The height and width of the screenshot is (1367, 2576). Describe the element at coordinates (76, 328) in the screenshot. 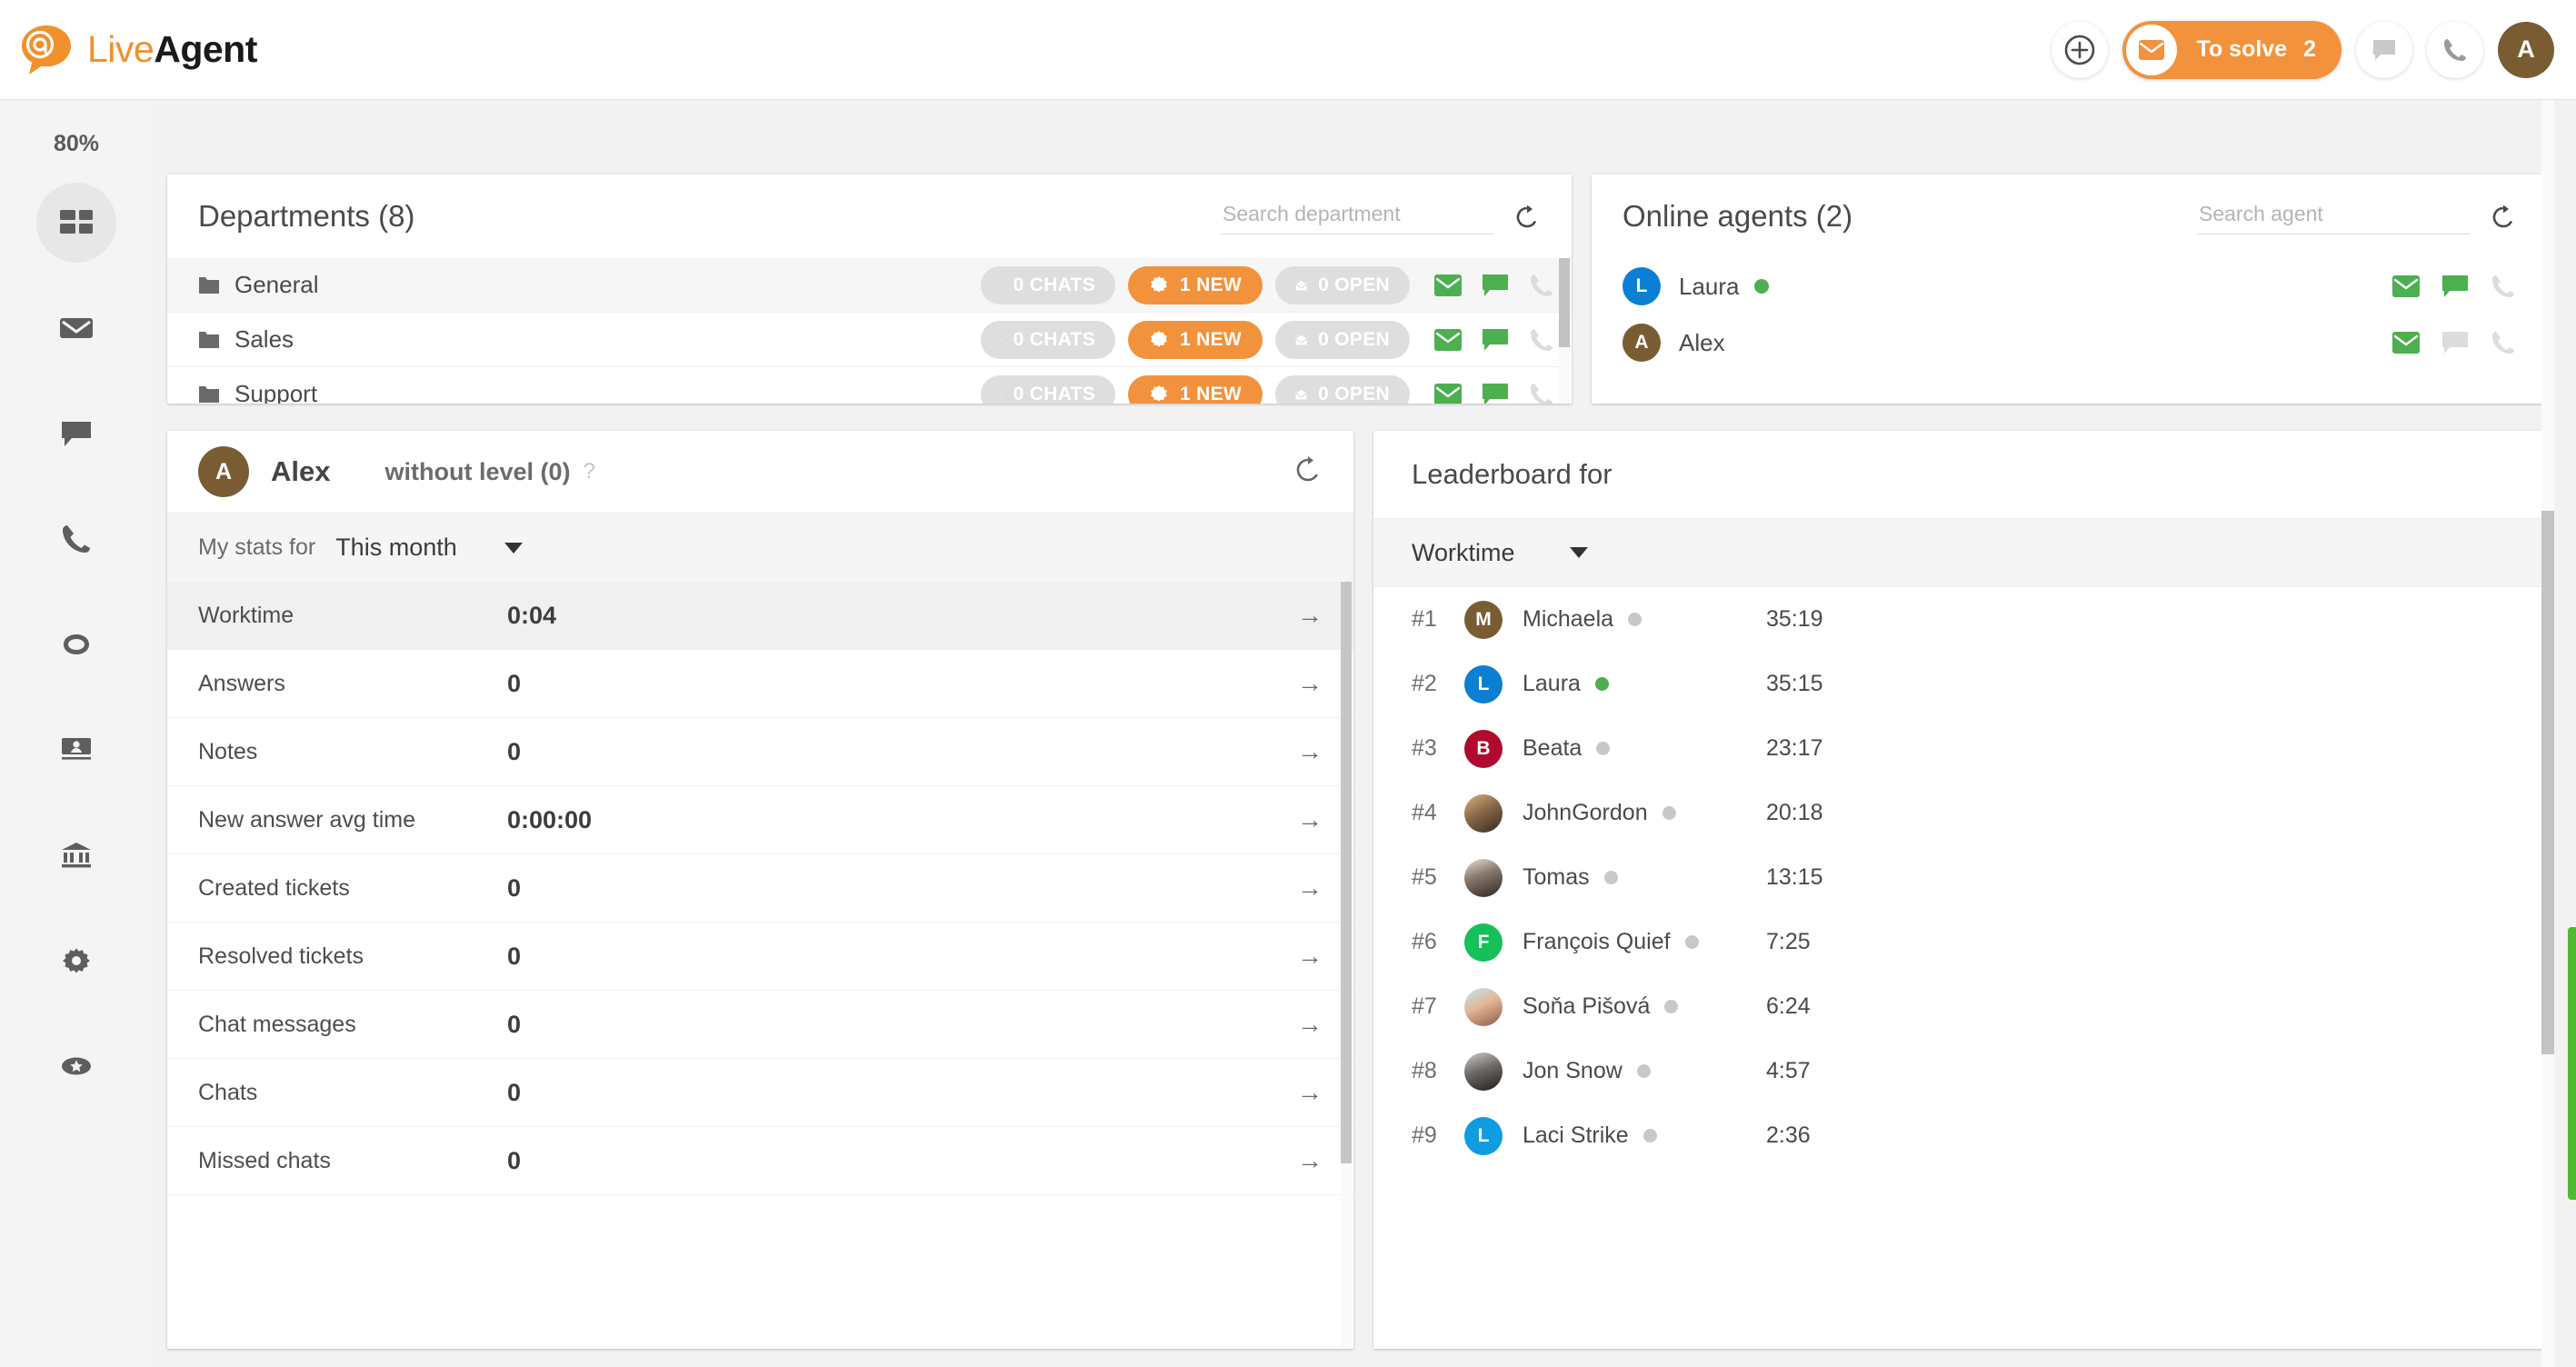

I see `sidebar-item-tickets` at that location.